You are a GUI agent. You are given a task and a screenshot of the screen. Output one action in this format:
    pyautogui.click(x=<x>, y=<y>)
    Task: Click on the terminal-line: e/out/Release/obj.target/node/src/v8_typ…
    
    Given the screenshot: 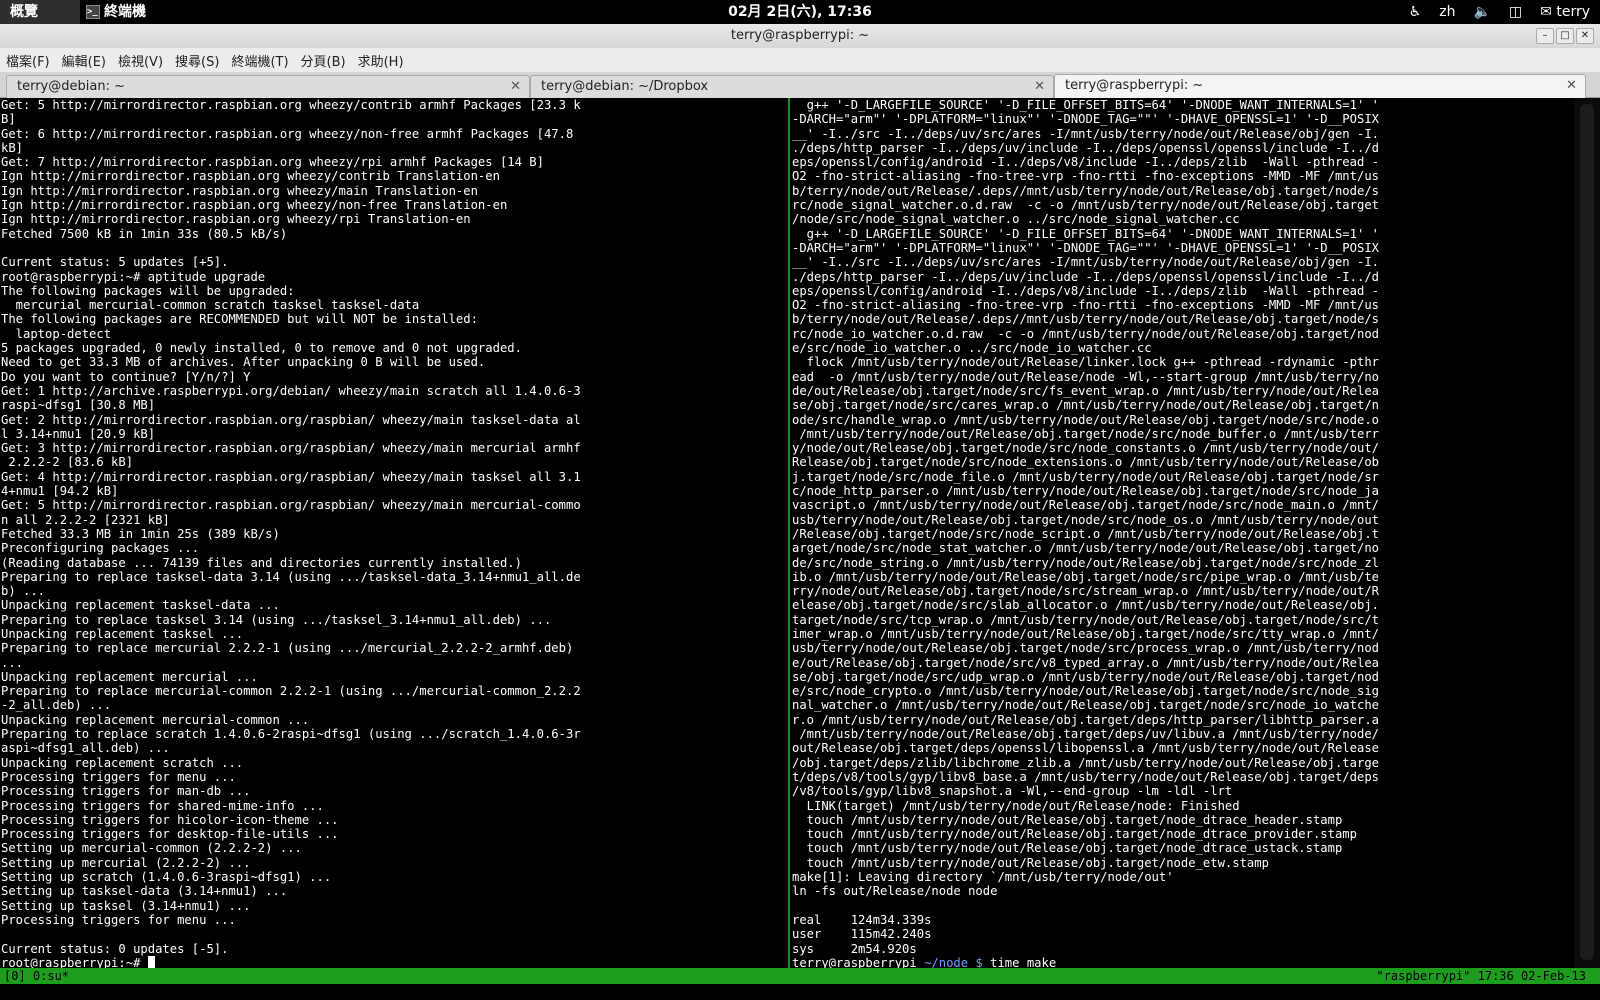 What is the action you would take?
    pyautogui.click(x=1085, y=662)
    